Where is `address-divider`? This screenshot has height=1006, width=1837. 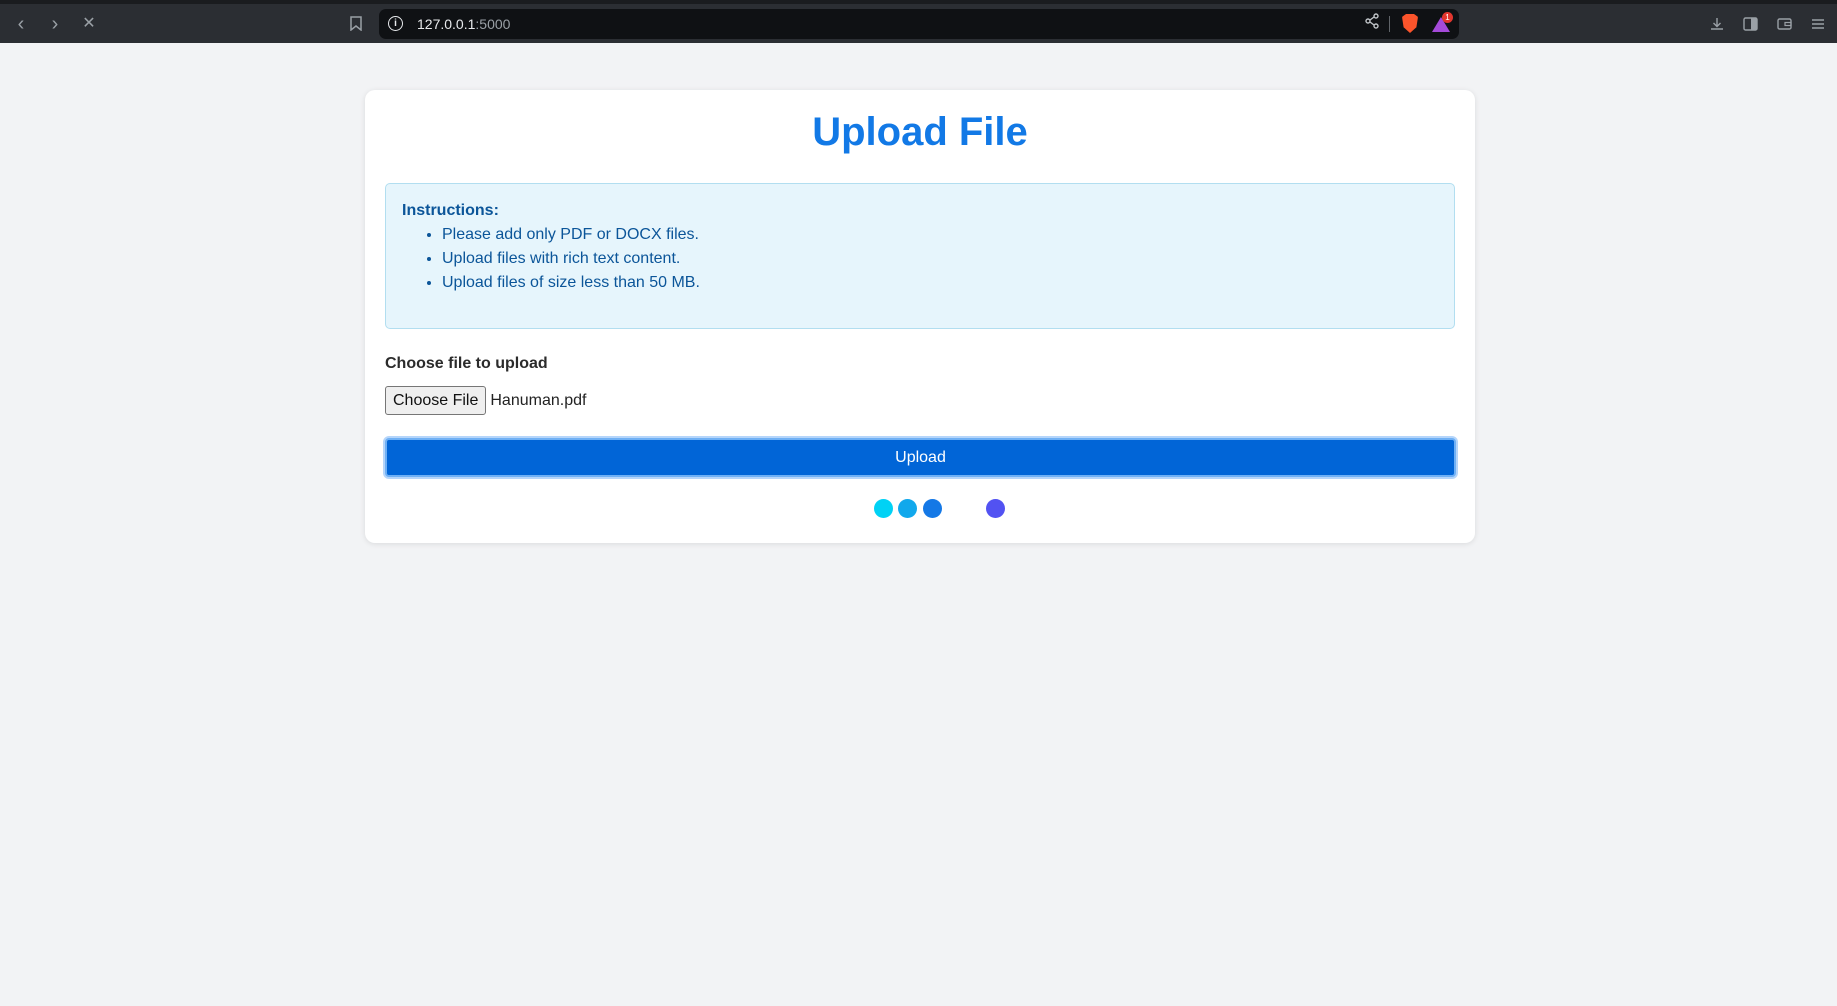 address-divider is located at coordinates (1389, 24).